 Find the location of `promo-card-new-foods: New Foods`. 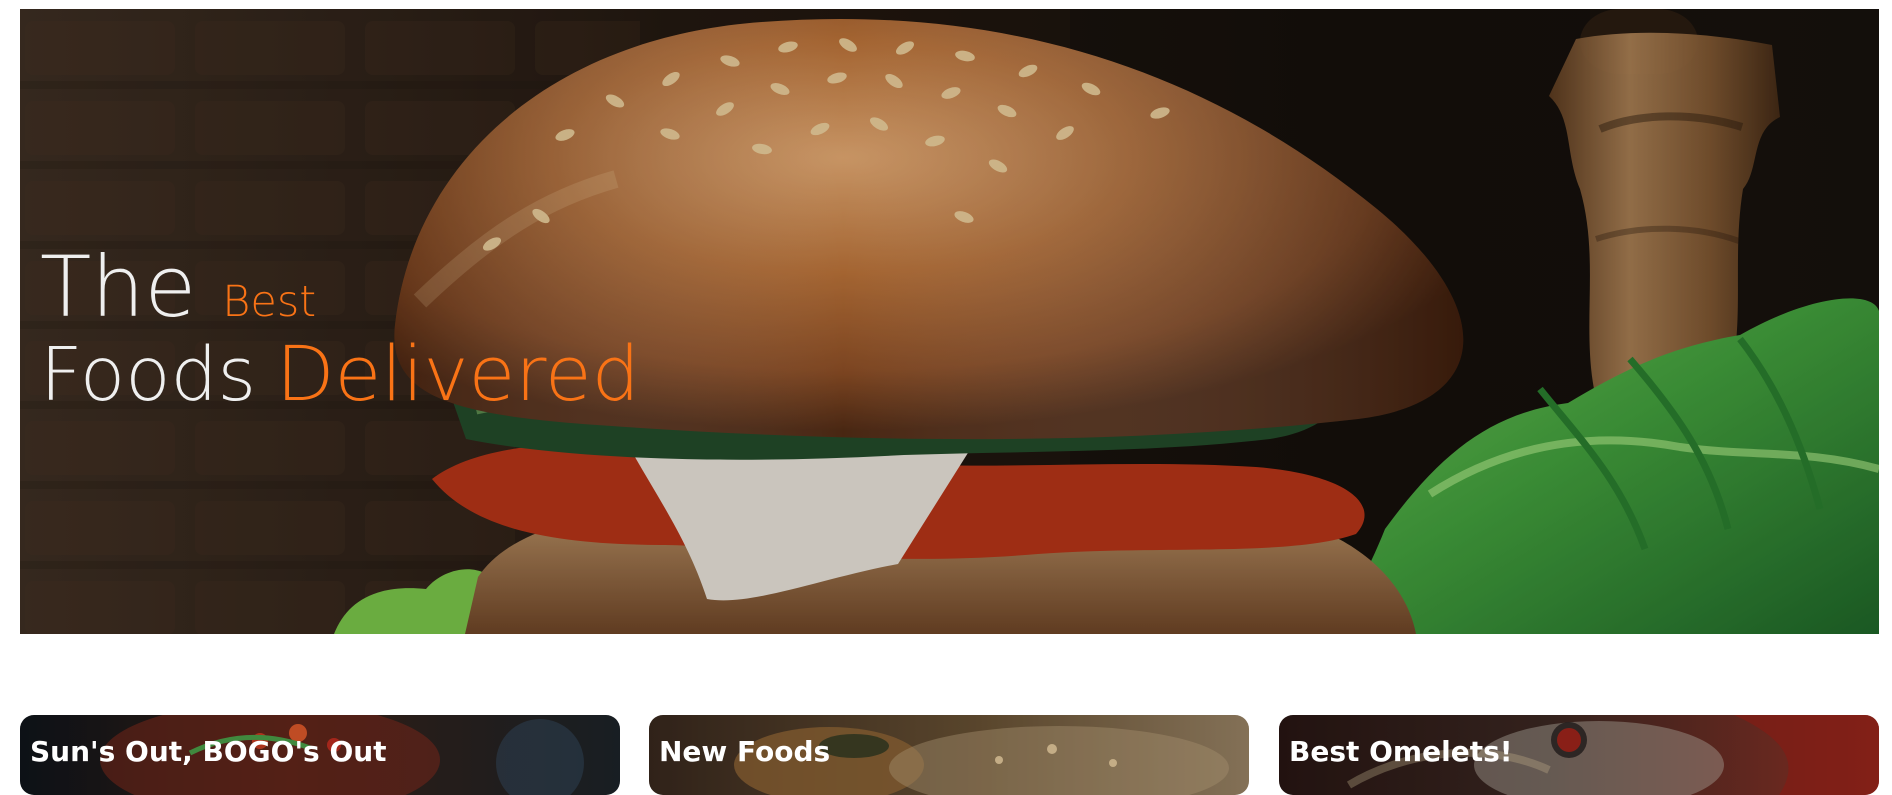

promo-card-new-foods: New Foods is located at coordinates (949, 755).